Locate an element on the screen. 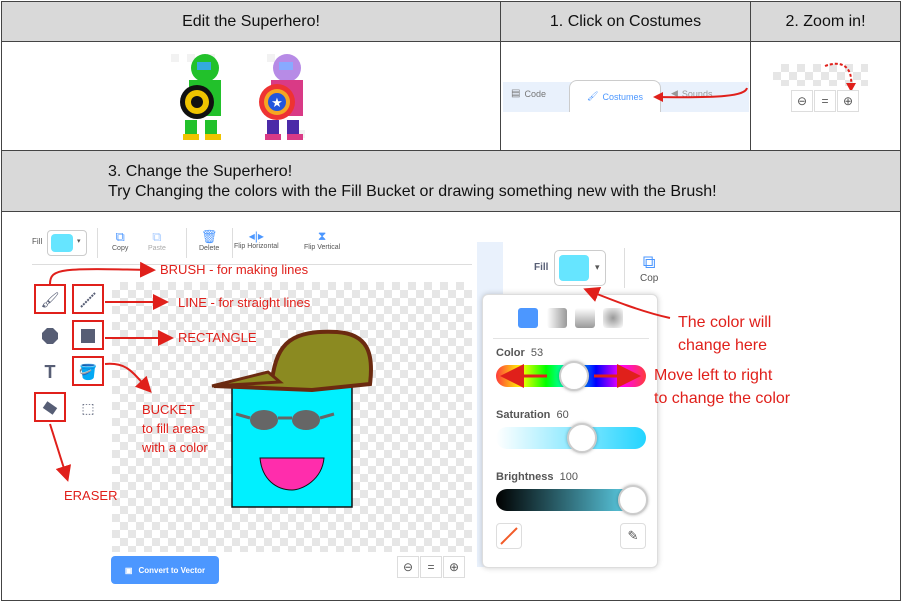 The image size is (903, 603). eraser-annotation: ERASER is located at coordinates (91, 495).